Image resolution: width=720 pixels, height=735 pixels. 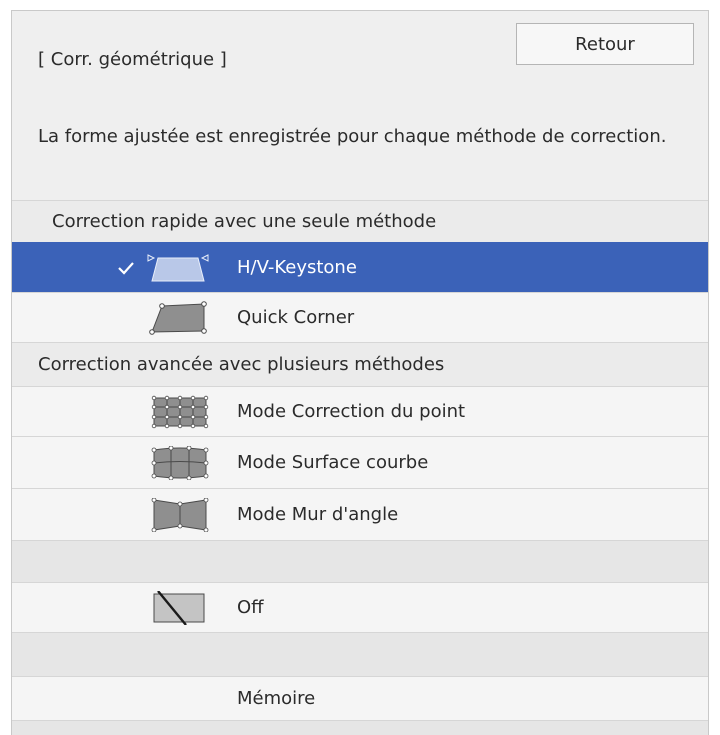 What do you see at coordinates (250, 607) in the screenshot?
I see `menu-item-label: Off` at bounding box center [250, 607].